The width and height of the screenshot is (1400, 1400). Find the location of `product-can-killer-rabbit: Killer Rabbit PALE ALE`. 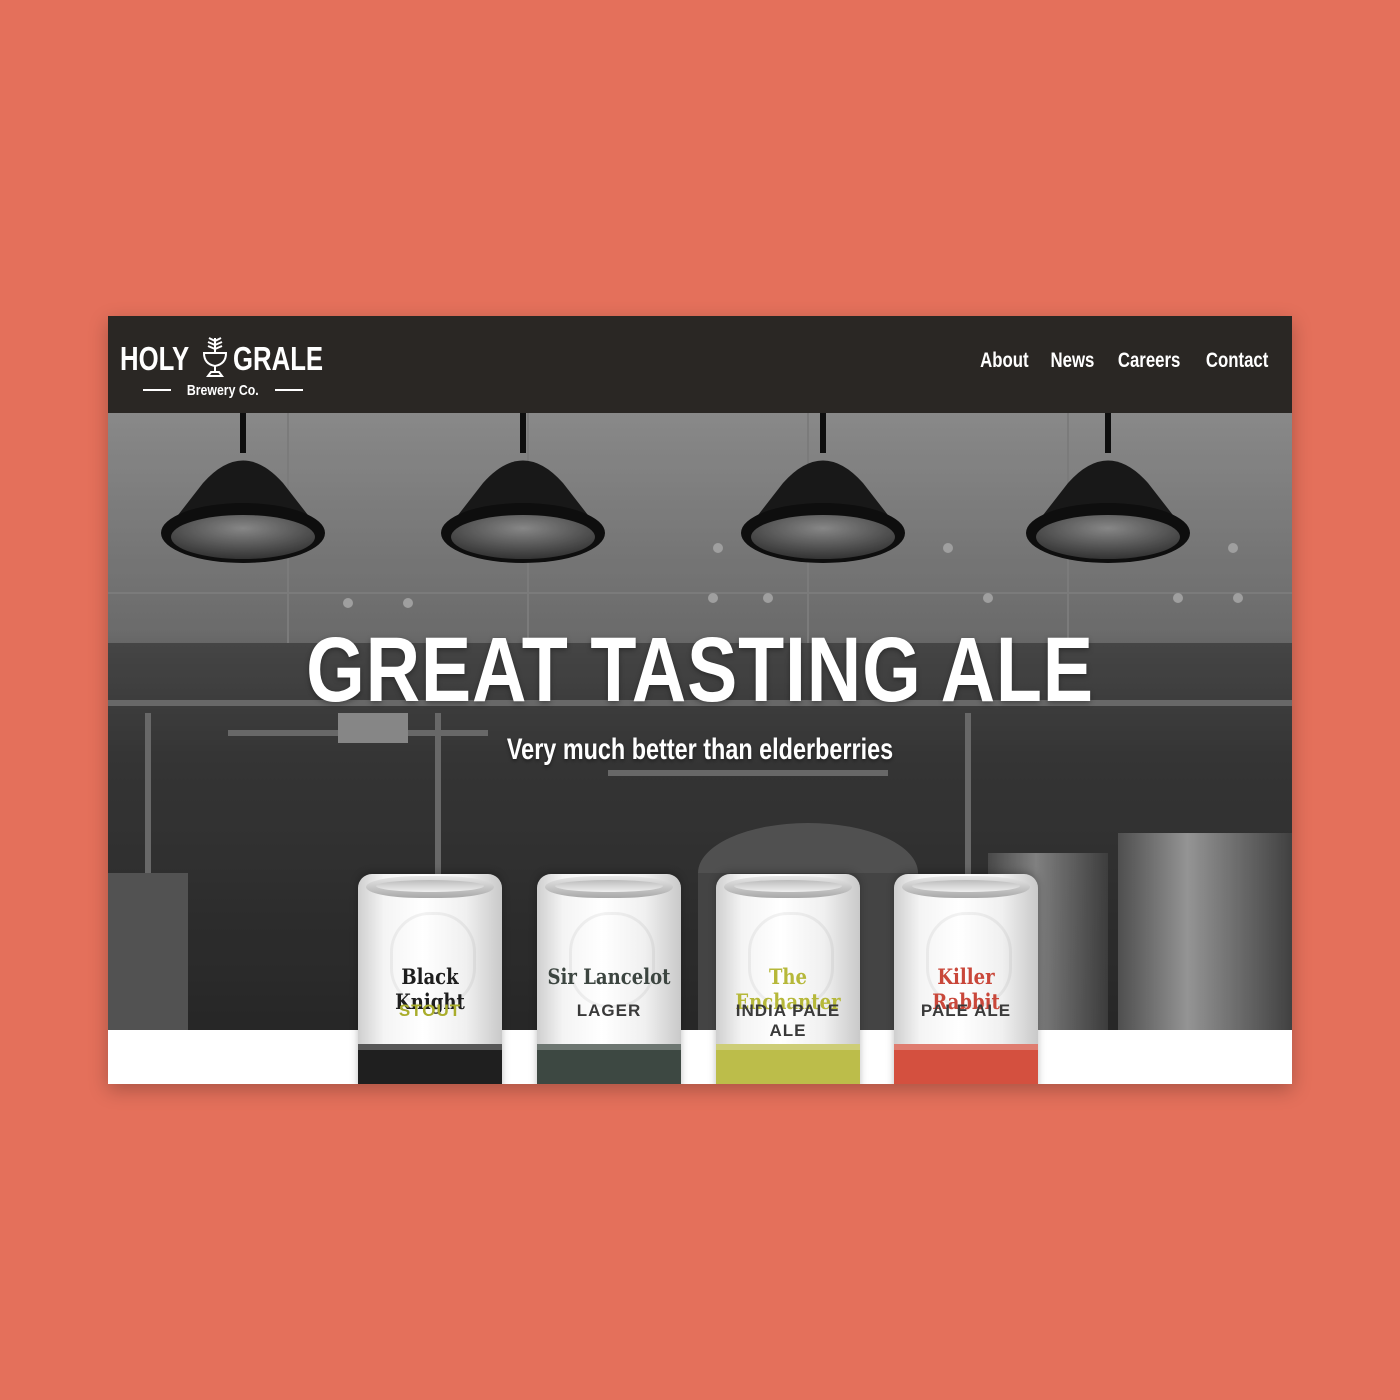

product-can-killer-rabbit: Killer Rabbit PALE ALE is located at coordinates (966, 979).